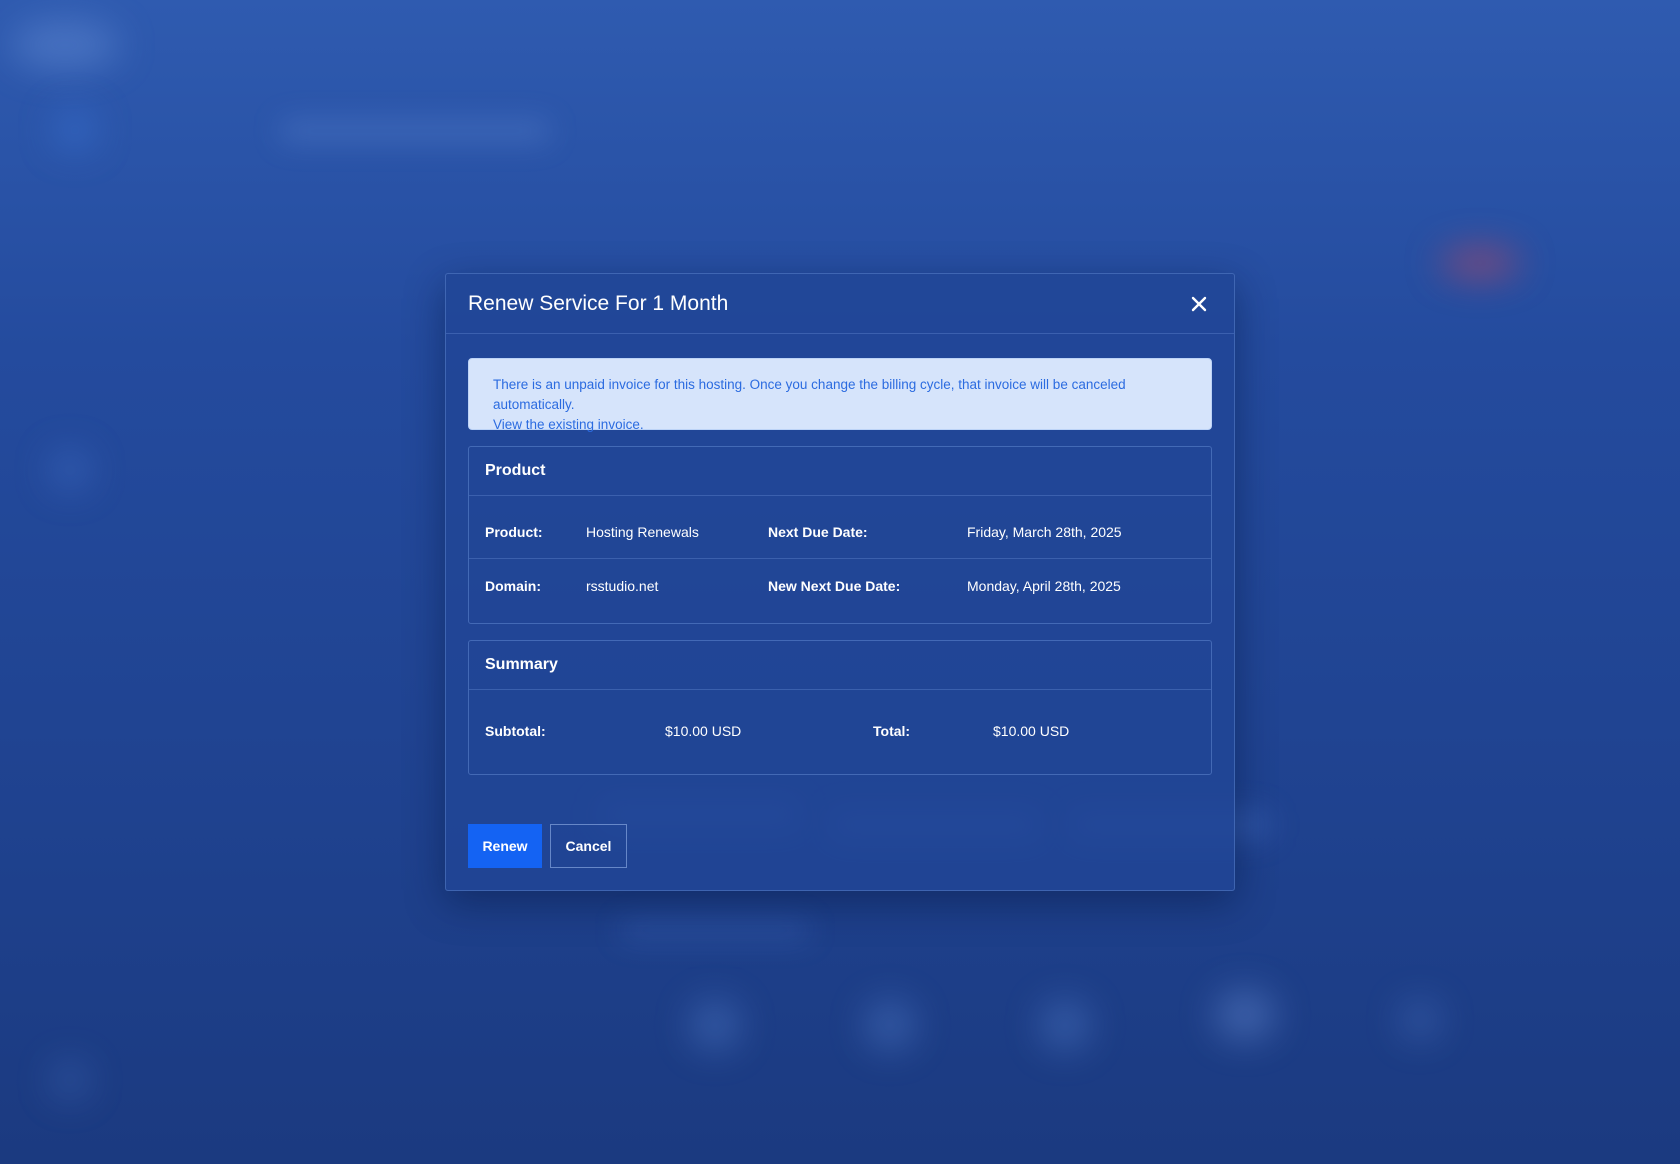 The image size is (1680, 1164). I want to click on domain-value: rsstudio.net, so click(622, 585).